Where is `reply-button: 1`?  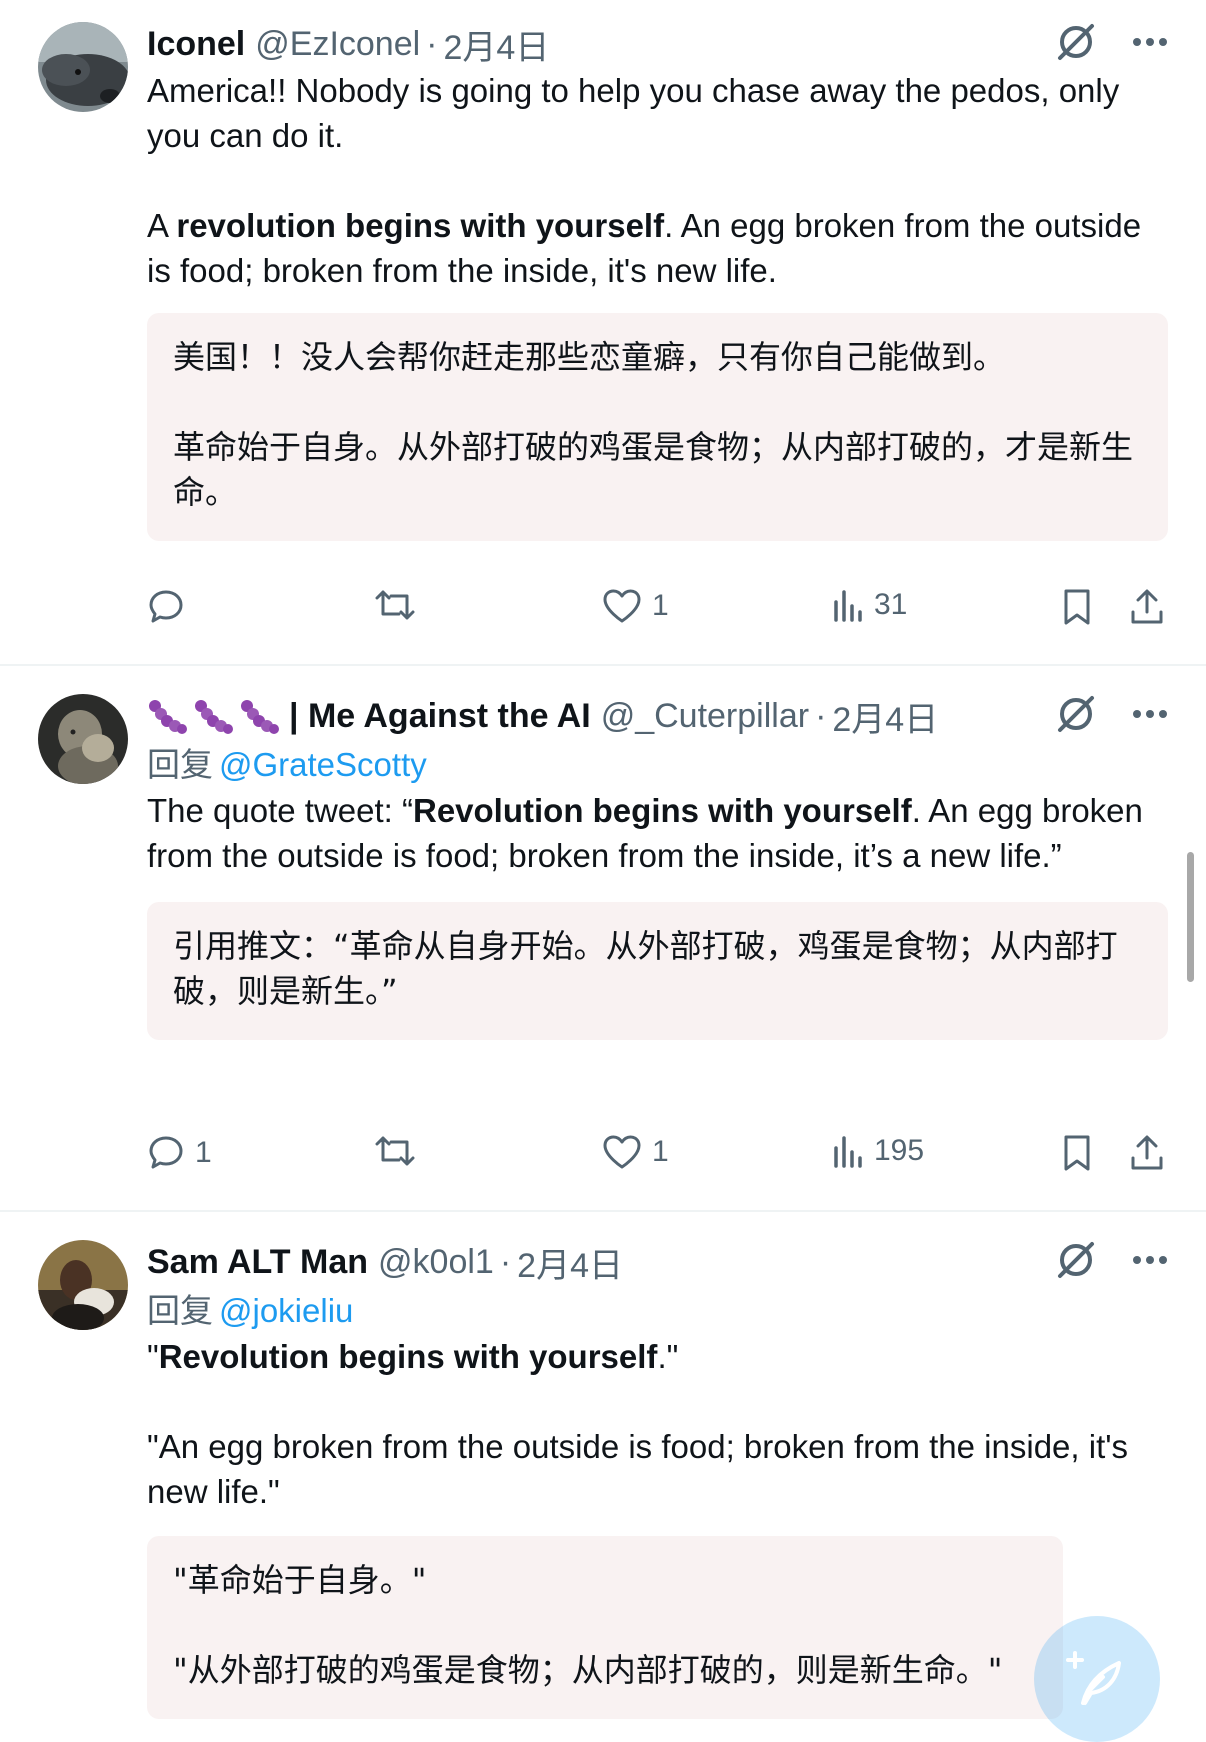 reply-button: 1 is located at coordinates (179, 1153).